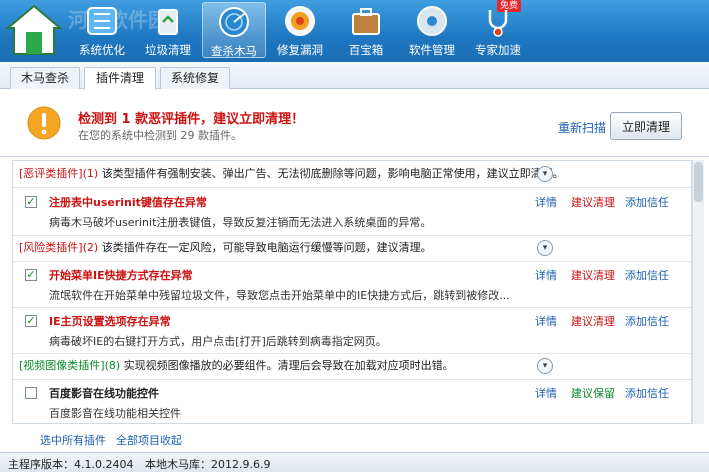 The width and height of the screenshot is (709, 472). I want to click on nav-software-manager: 软件管理, so click(432, 30).